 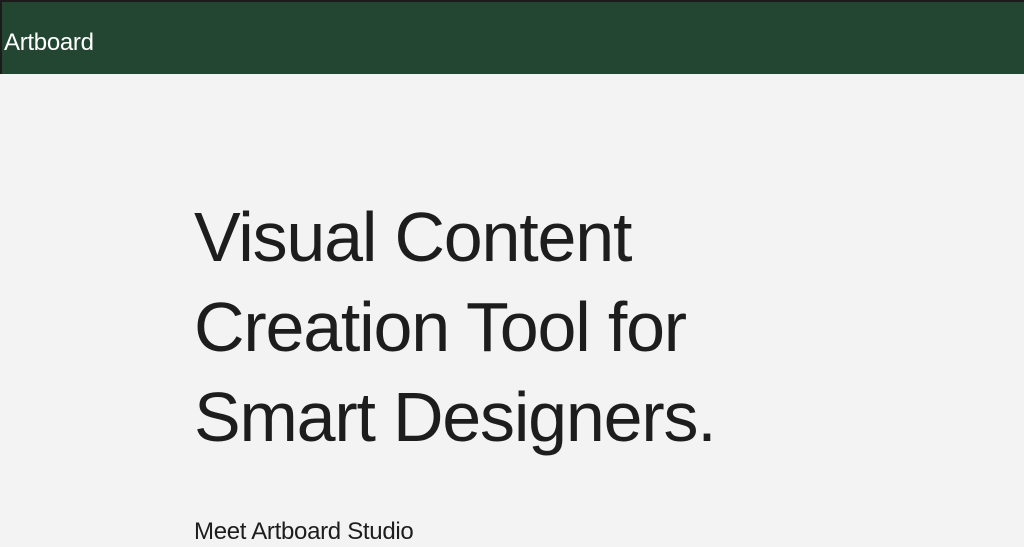 I want to click on hero-subtitle: Meet Artboard Studio, so click(x=304, y=531).